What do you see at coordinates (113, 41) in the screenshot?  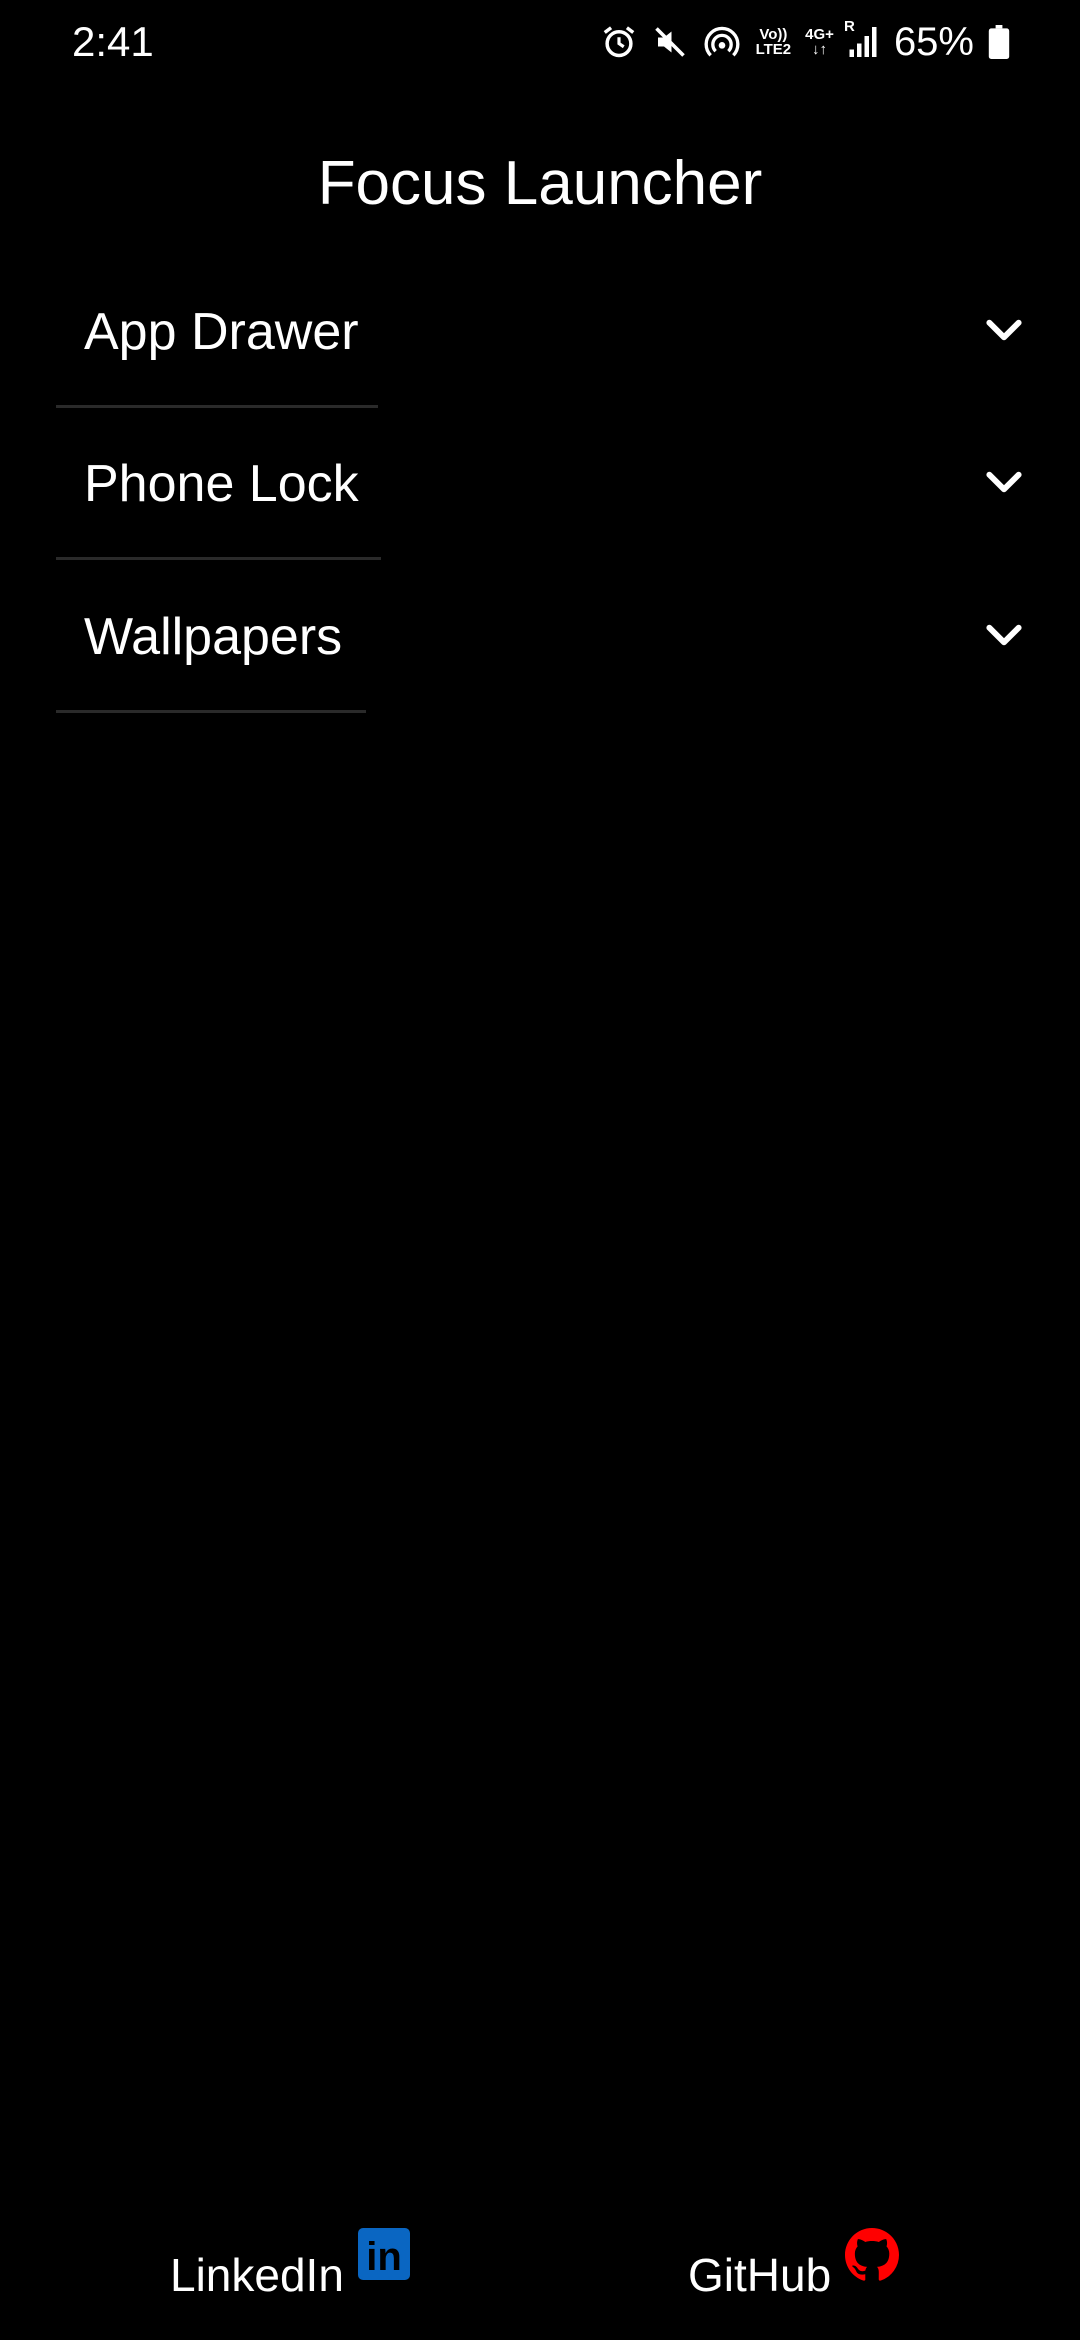 I see `status-time: 2:41` at bounding box center [113, 41].